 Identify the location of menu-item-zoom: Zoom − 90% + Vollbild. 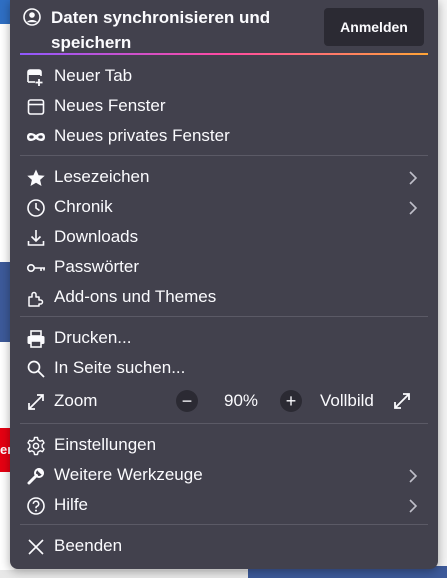
(224, 401).